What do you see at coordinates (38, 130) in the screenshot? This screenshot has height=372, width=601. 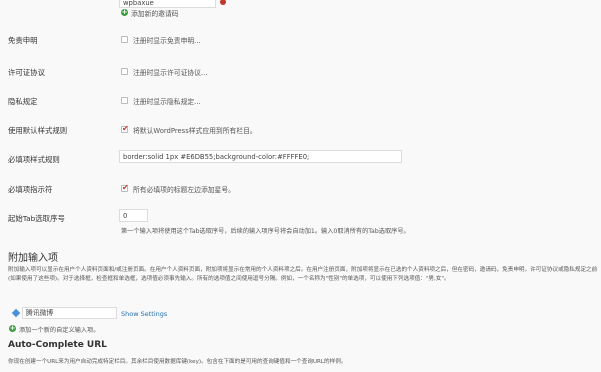 I see `default-style-label: 使用默认样式规则` at bounding box center [38, 130].